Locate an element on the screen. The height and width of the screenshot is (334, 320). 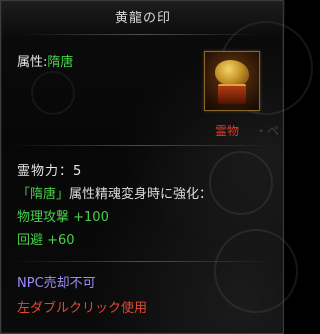
usage-hint: 左ダブルクリック使用 is located at coordinates (82, 308).